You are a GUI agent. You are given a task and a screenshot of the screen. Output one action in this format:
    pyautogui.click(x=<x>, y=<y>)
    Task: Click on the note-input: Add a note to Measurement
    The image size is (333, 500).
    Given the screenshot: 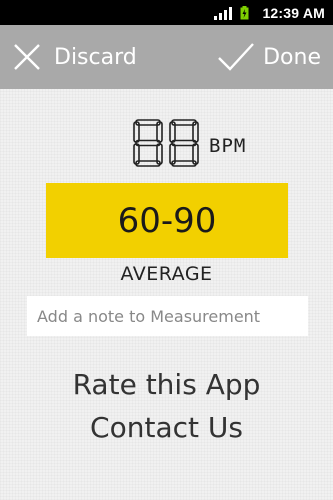 What is the action you would take?
    pyautogui.click(x=167, y=316)
    